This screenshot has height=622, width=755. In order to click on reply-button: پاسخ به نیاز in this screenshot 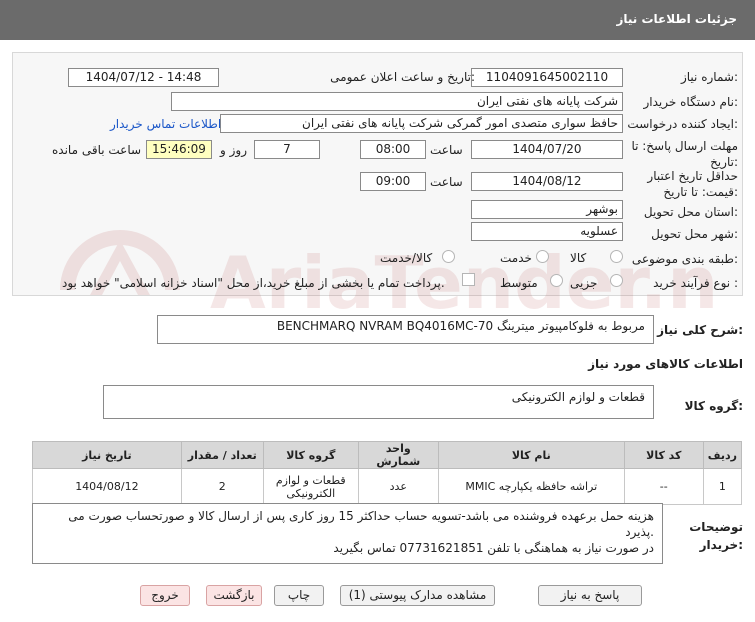, I will do `click(590, 595)`.